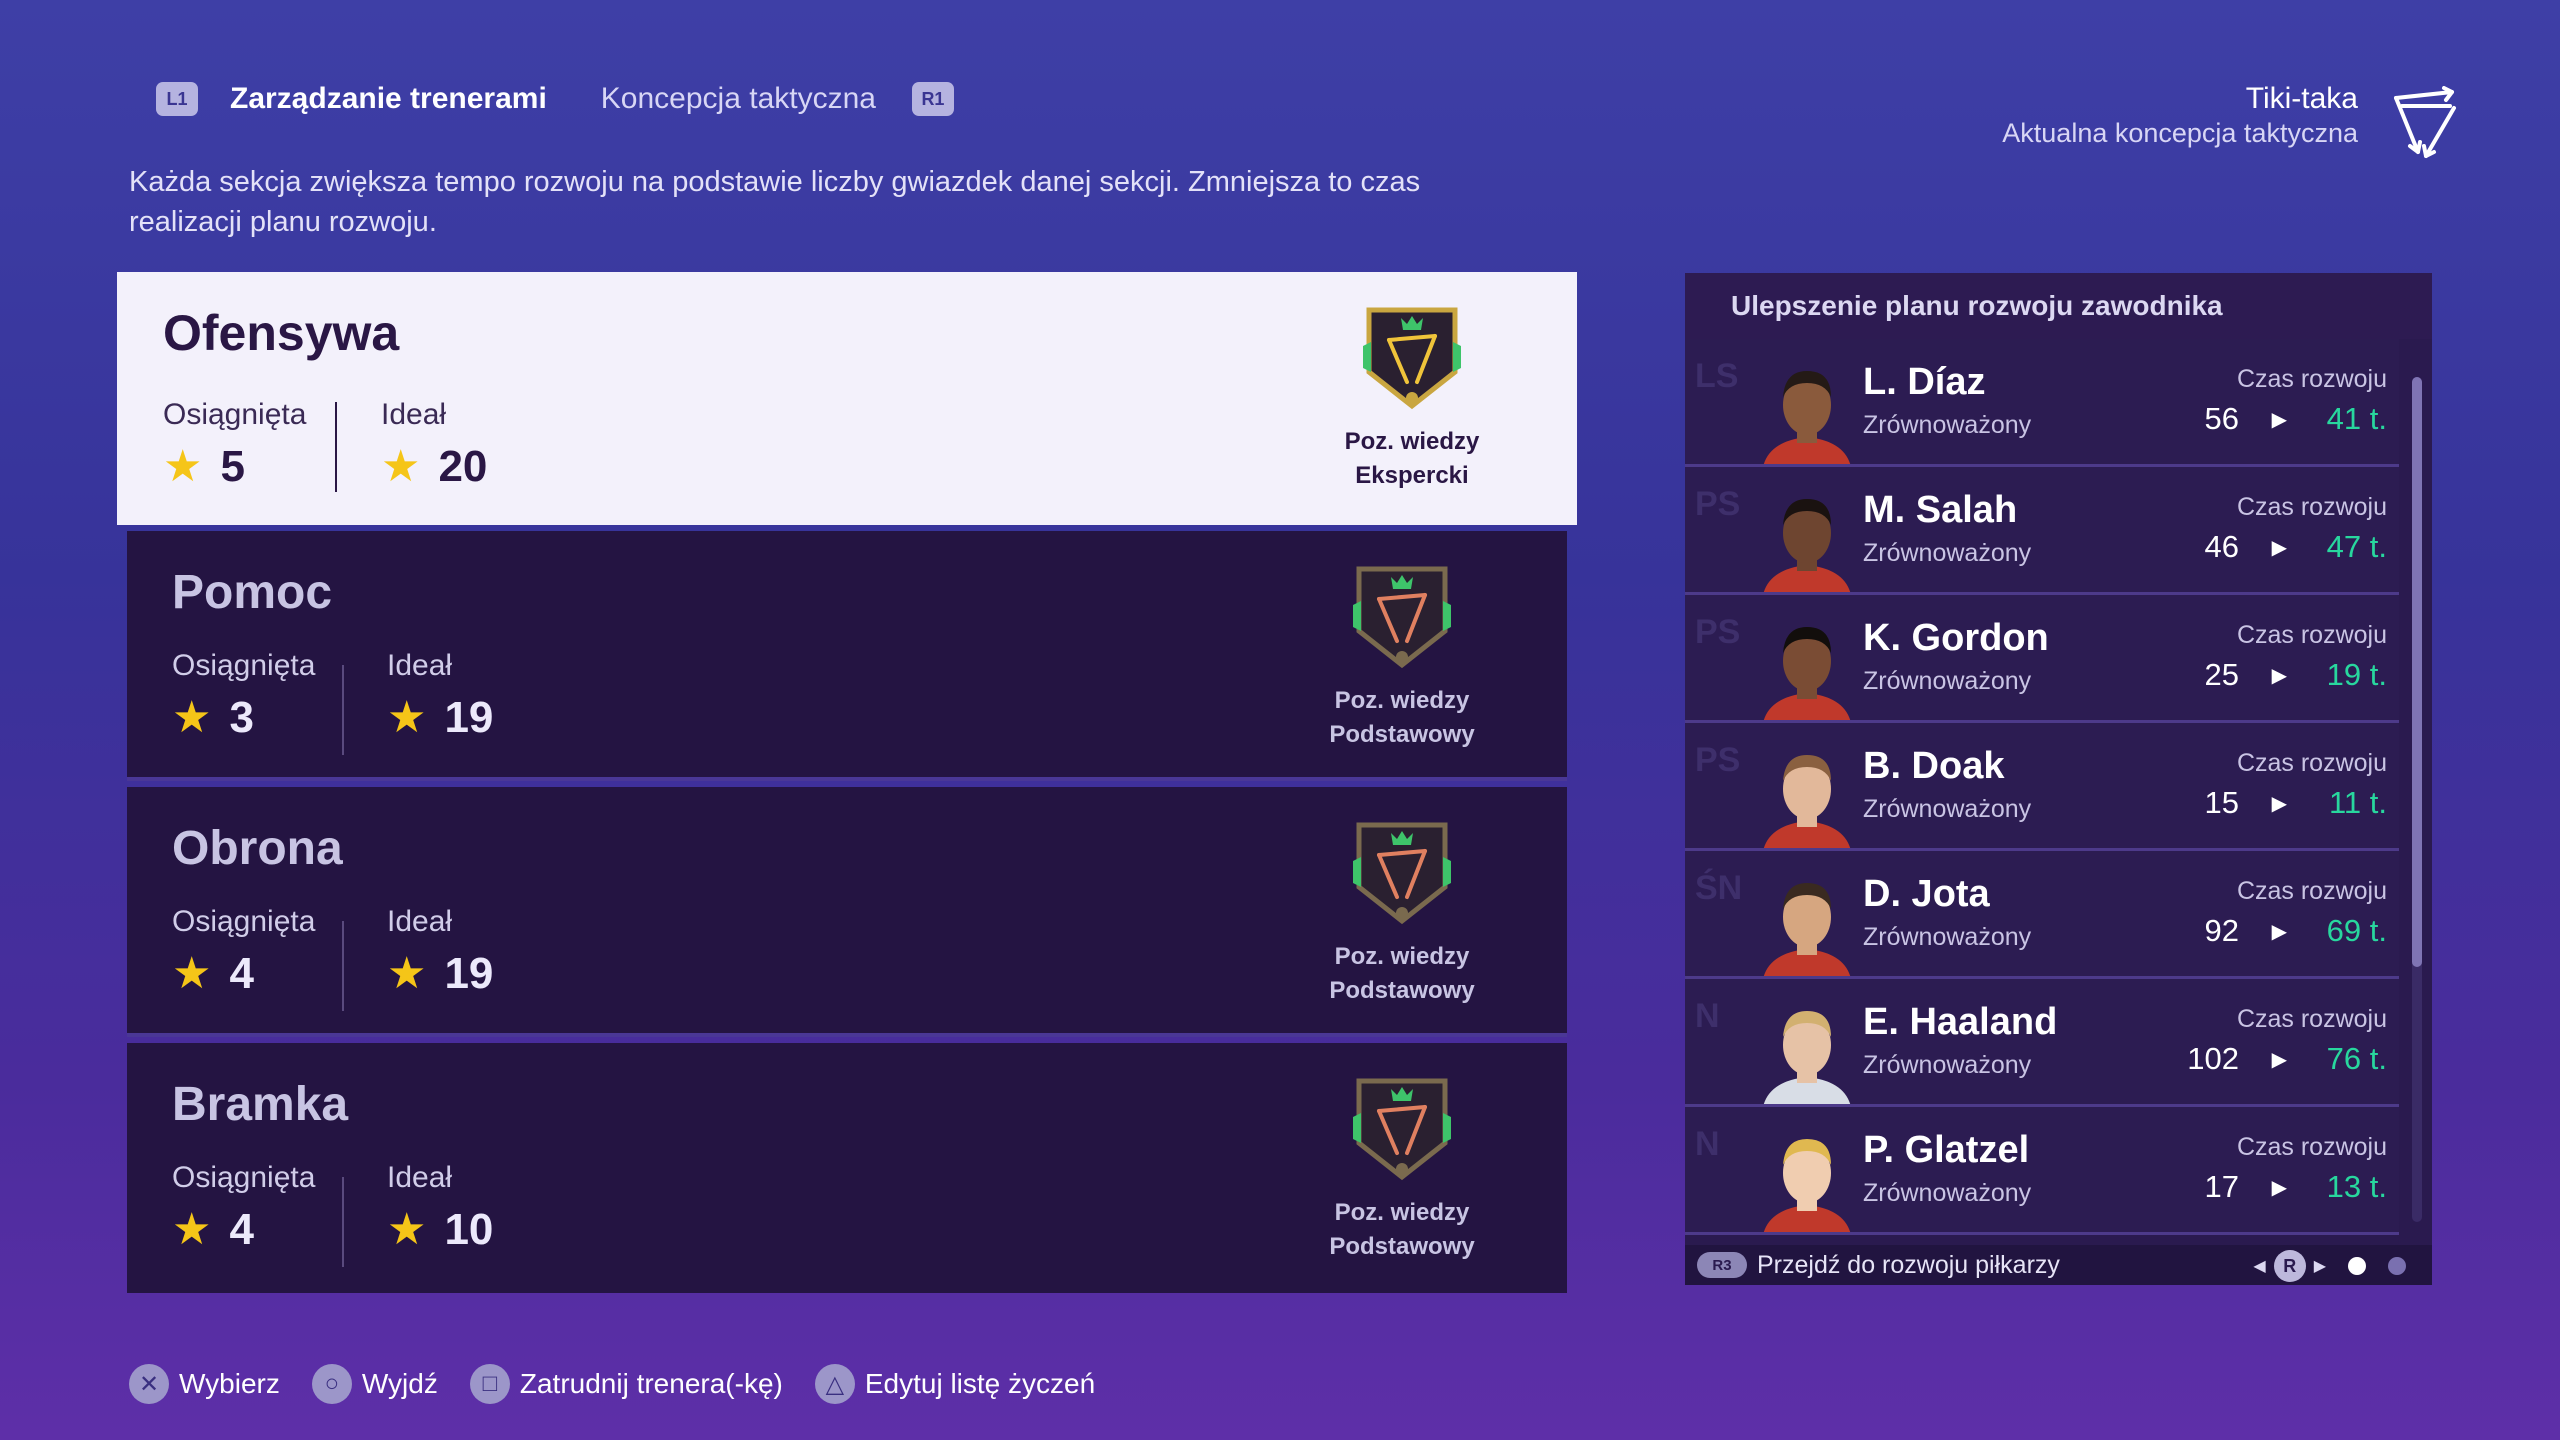 The image size is (2560, 1440). Describe the element at coordinates (1934, 766) in the screenshot. I see `player-name: B. Doak` at that location.